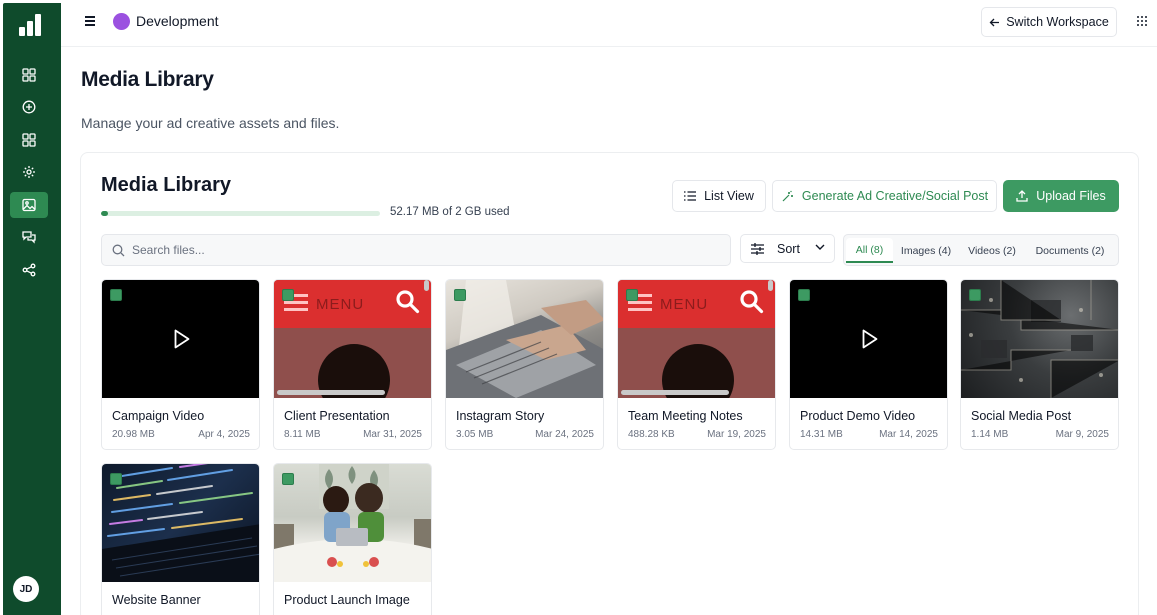  Describe the element at coordinates (908, 434) in the screenshot. I see `media-date: Mar 14, 2025` at that location.